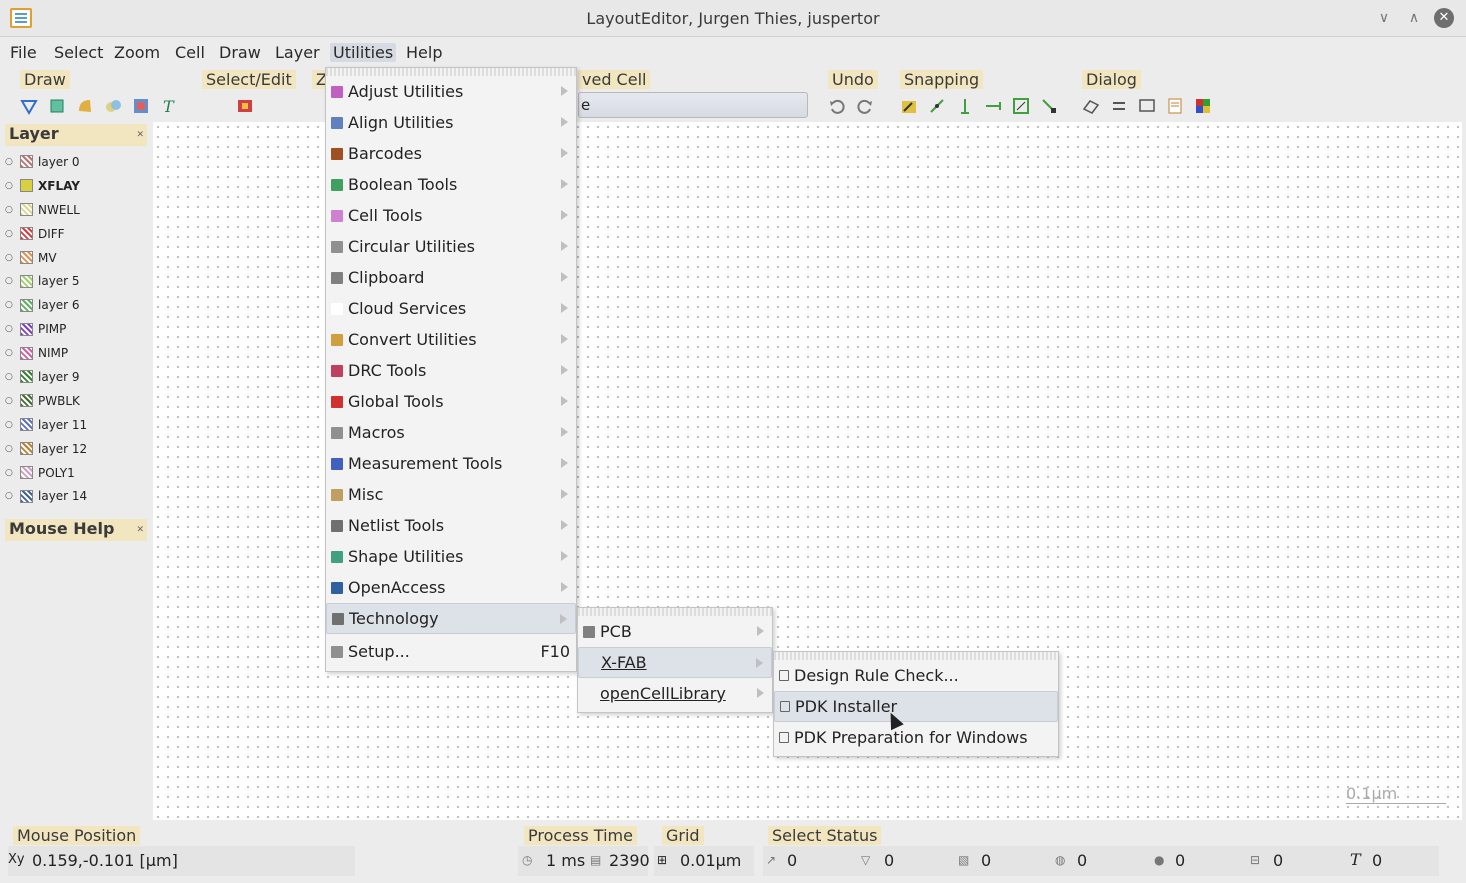  What do you see at coordinates (451, 432) in the screenshot?
I see `menu-item-macros: Macros` at bounding box center [451, 432].